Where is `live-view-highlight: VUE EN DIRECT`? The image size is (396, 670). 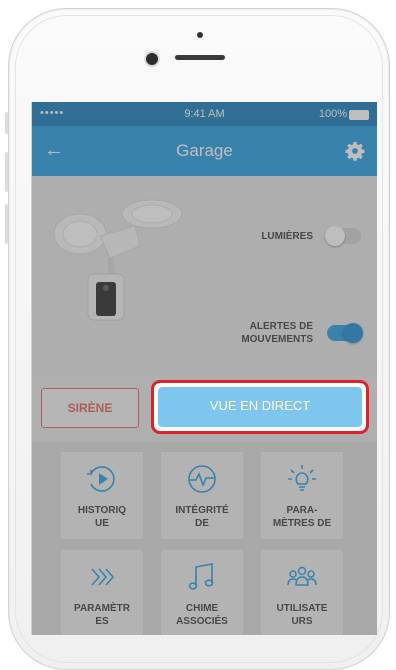
live-view-highlight: VUE EN DIRECT is located at coordinates (260, 407).